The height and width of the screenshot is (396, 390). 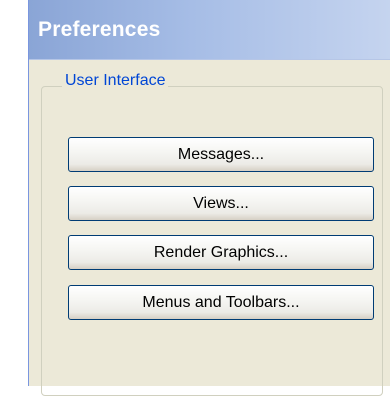 I want to click on user-interface-group-label: User Interface, so click(x=115, y=81).